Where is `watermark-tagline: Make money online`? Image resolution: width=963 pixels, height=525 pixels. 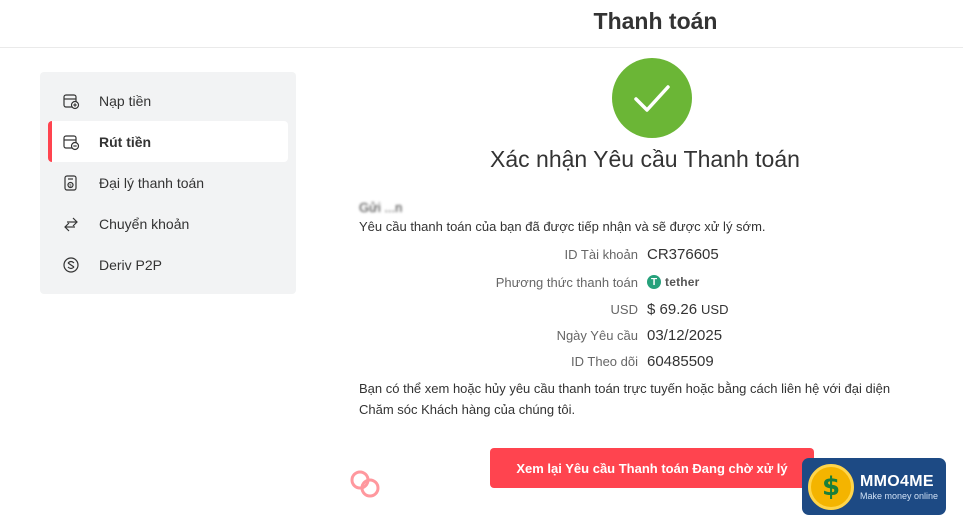
watermark-tagline: Make money online is located at coordinates (899, 495).